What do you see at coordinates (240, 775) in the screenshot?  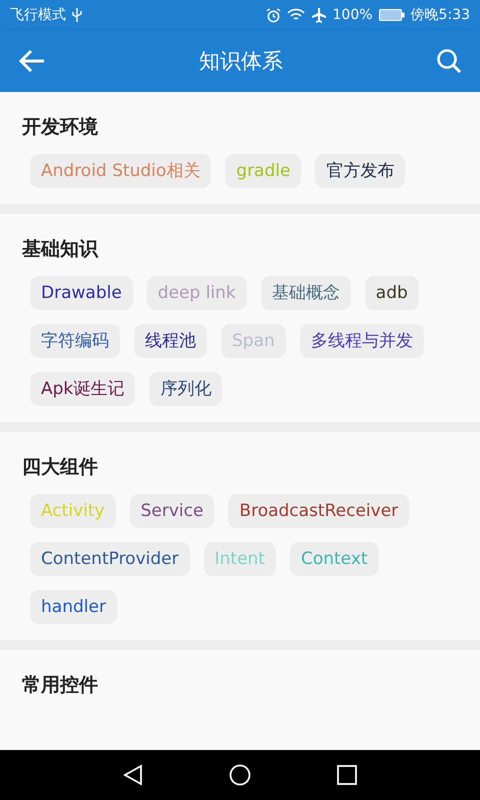 I see `home-nav-icon` at bounding box center [240, 775].